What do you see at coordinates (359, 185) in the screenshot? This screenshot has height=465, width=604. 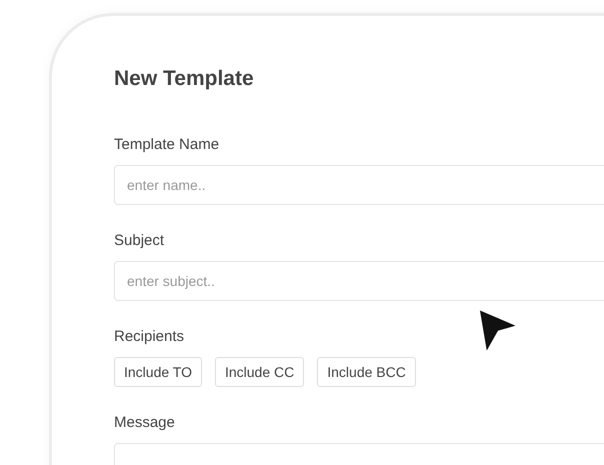 I see `input-field: enter name..` at bounding box center [359, 185].